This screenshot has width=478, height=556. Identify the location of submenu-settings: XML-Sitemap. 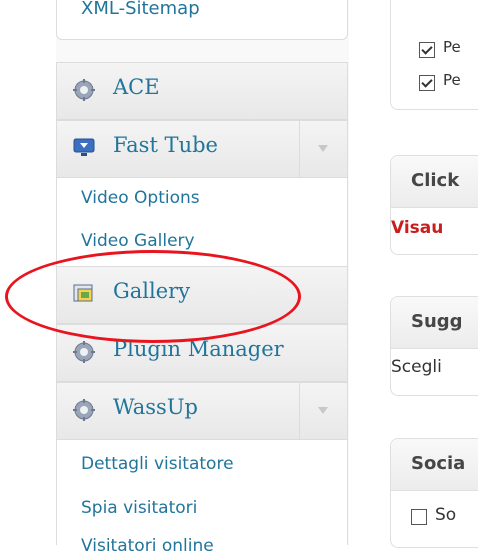
(202, 20).